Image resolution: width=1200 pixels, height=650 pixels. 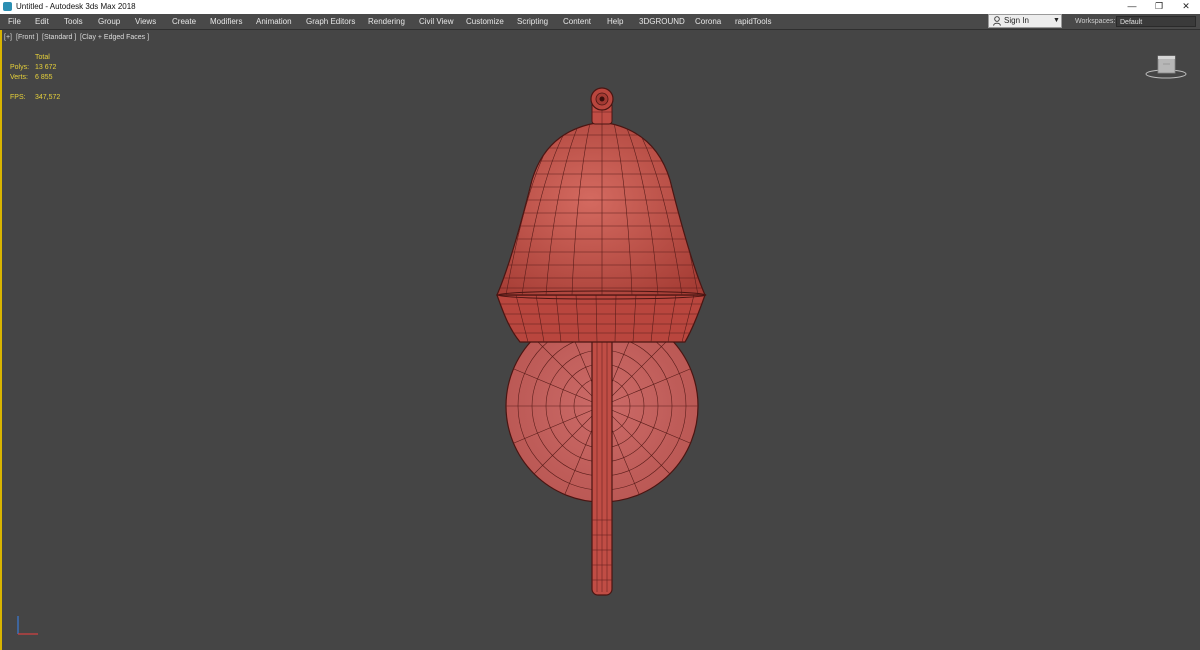 I want to click on stats-fps-value: 347,572, so click(x=48, y=97).